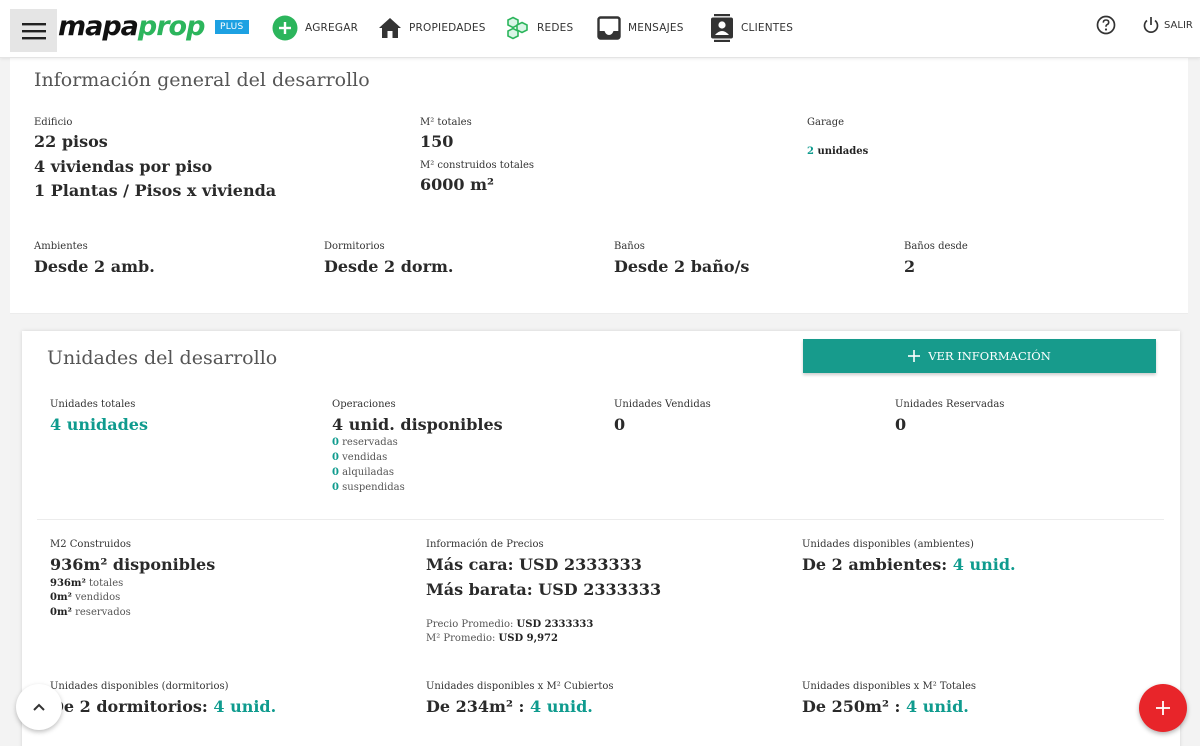 The height and width of the screenshot is (746, 1200). What do you see at coordinates (609, 28) in the screenshot?
I see `inbox-icon` at bounding box center [609, 28].